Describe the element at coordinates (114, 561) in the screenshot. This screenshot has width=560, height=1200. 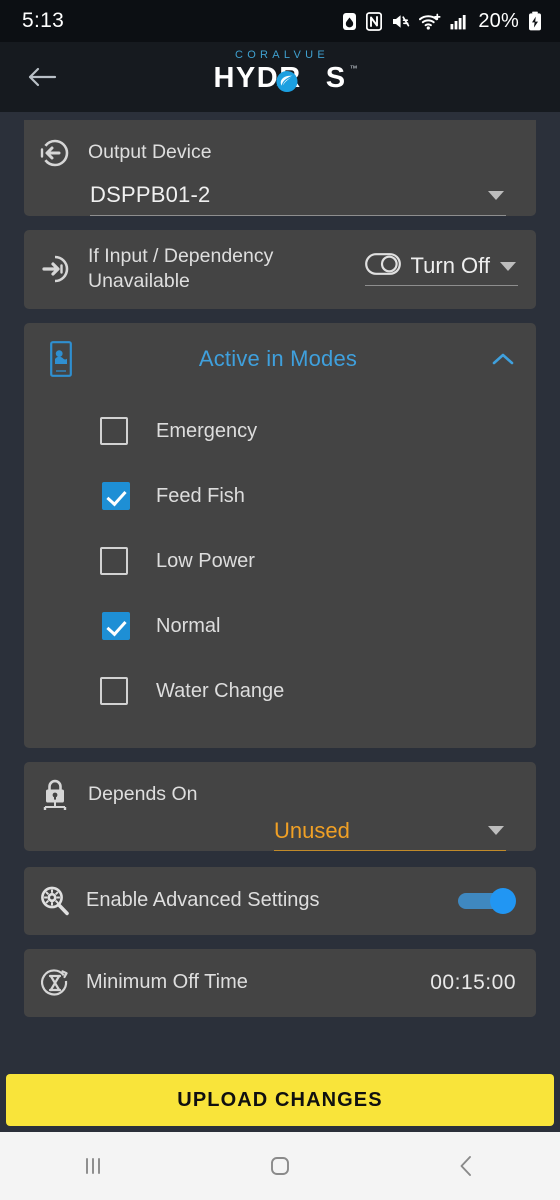
I see `checkbox-low-power` at that location.